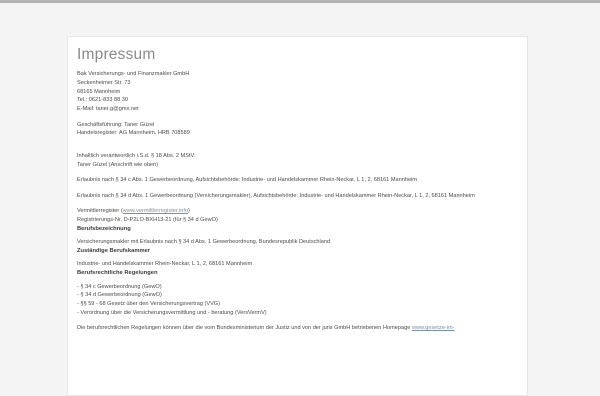 The image size is (600, 396). What do you see at coordinates (116, 54) in the screenshot?
I see `page-title: Impressum` at bounding box center [116, 54].